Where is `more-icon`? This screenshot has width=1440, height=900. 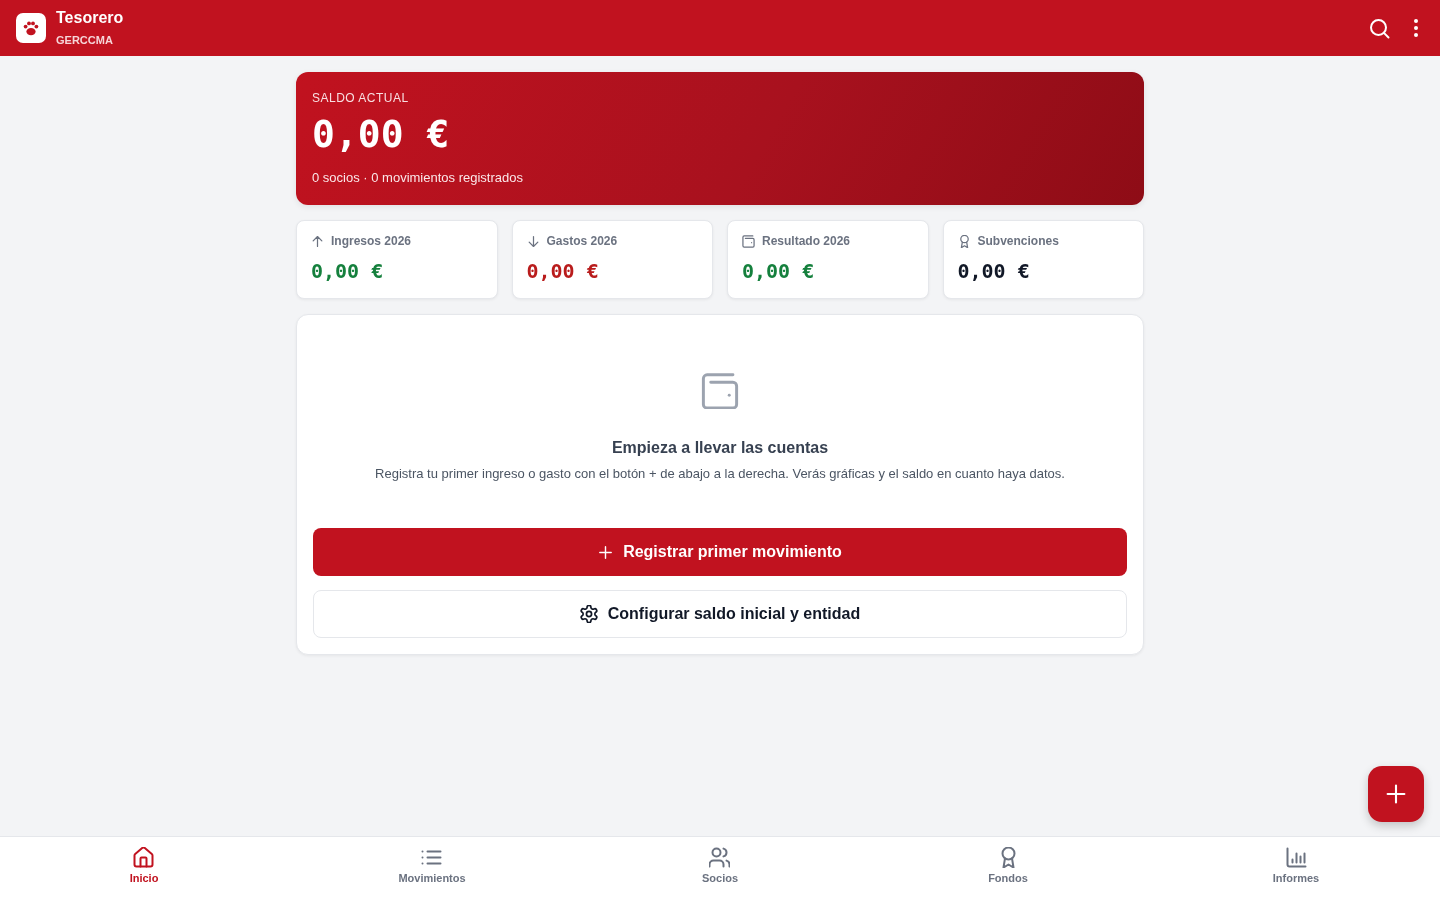 more-icon is located at coordinates (1416, 28).